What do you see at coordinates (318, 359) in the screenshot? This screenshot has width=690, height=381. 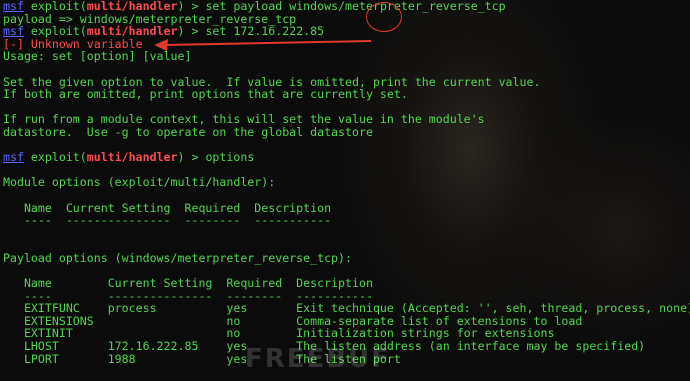 I see `watermark: FREEBUF` at bounding box center [318, 359].